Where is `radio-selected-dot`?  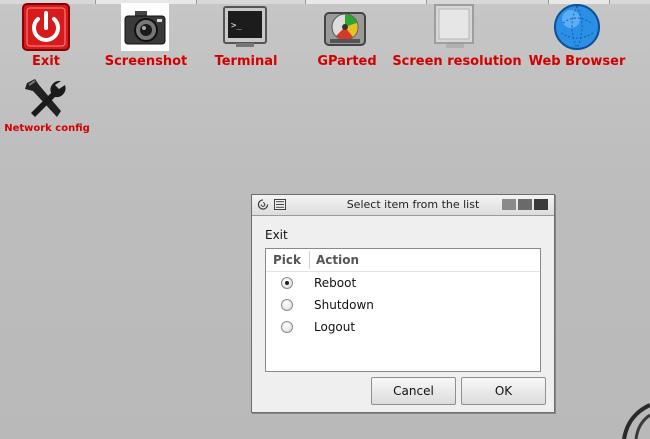
radio-selected-dot is located at coordinates (287, 283).